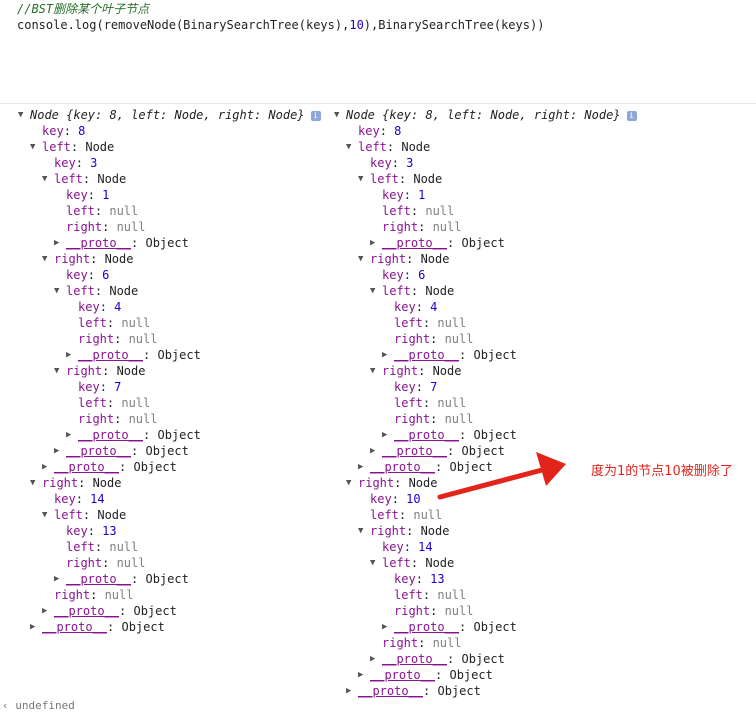  I want to click on annotation-arrow, so click(501, 476).